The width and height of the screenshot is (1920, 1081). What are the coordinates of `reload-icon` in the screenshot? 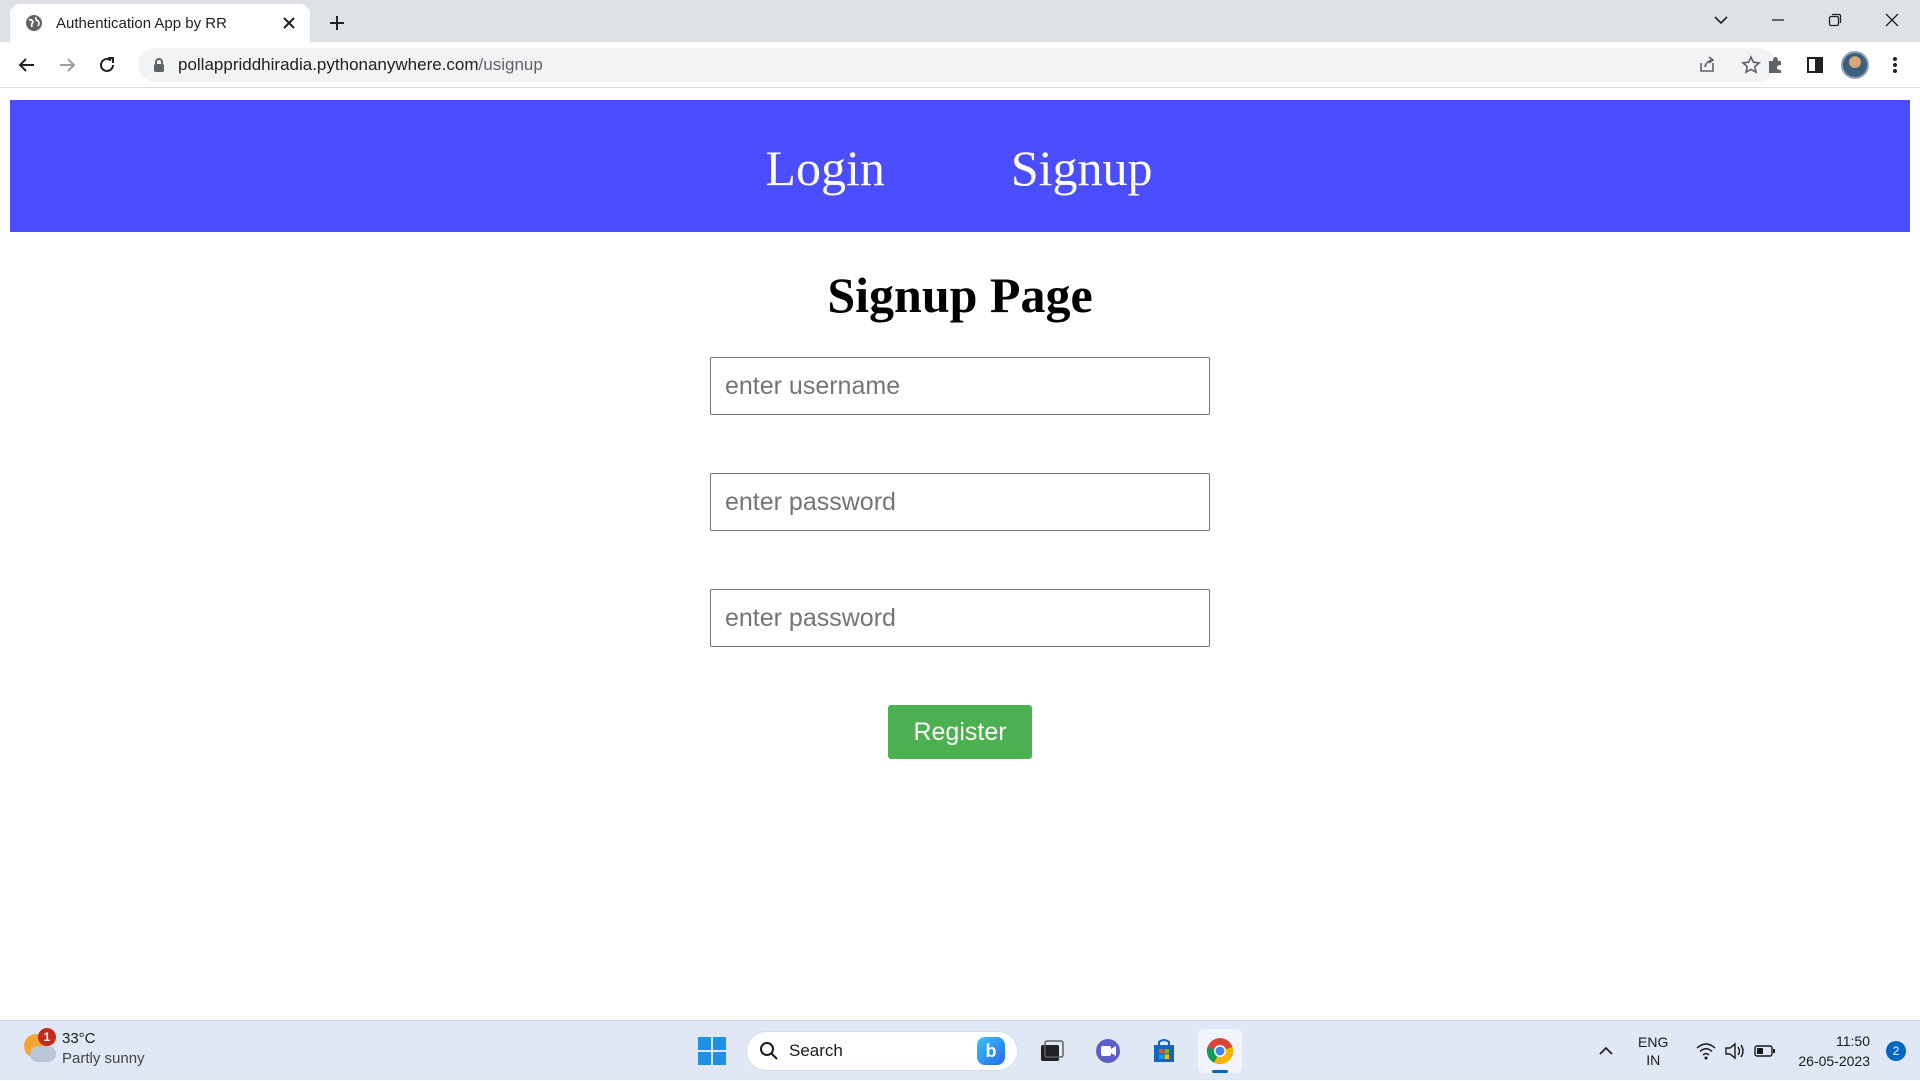 It's located at (107, 64).